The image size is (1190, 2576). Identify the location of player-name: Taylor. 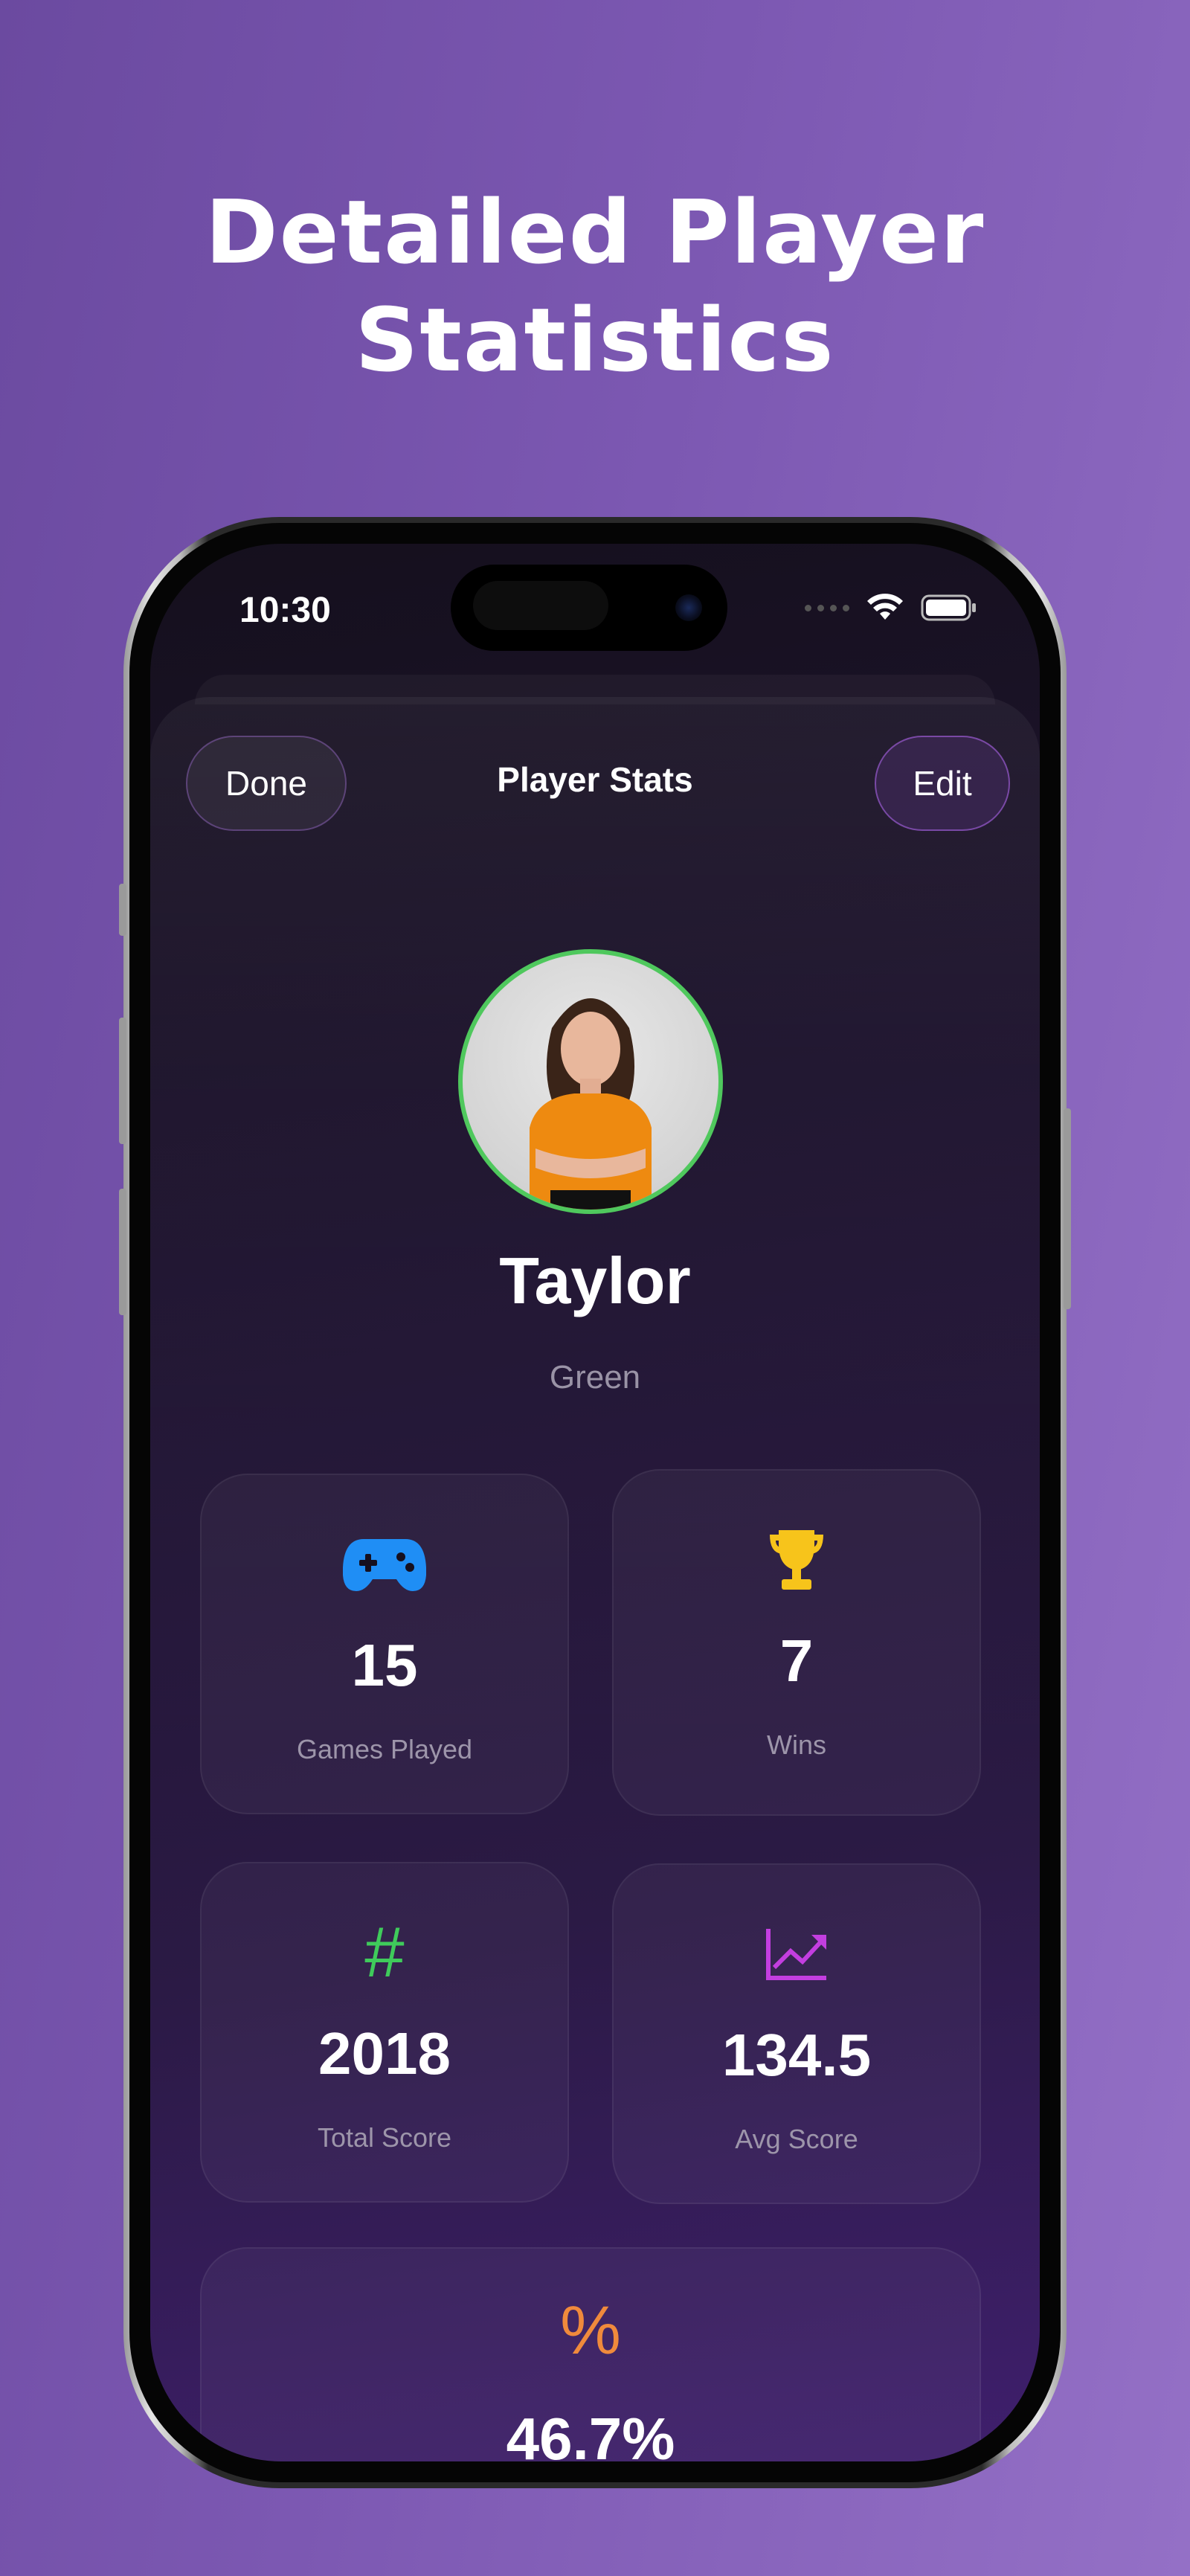
(595, 1280).